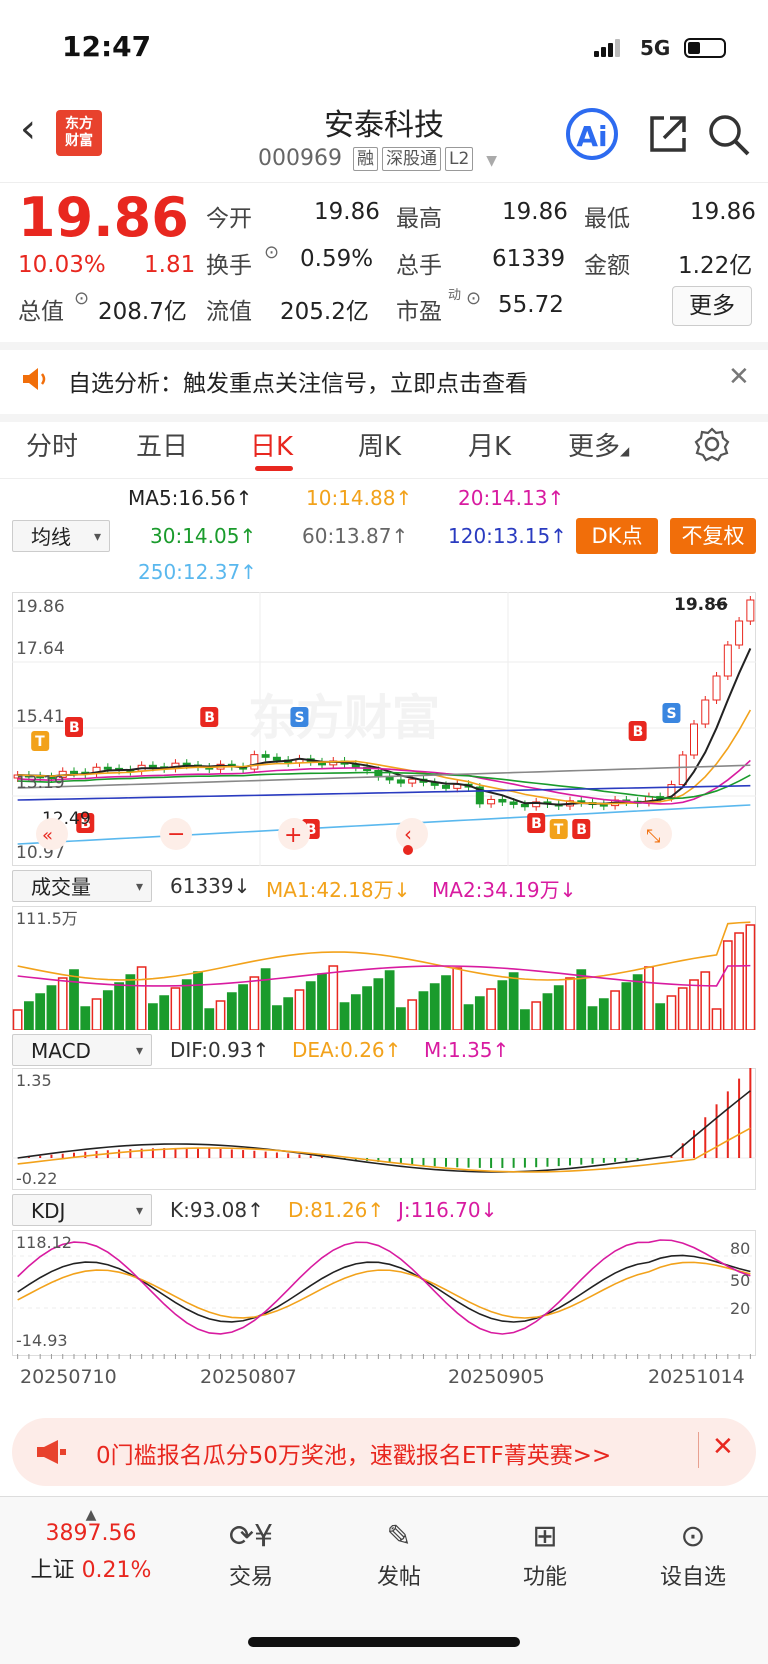 Image resolution: width=768 pixels, height=1664 pixels. I want to click on signal-icon, so click(608, 47).